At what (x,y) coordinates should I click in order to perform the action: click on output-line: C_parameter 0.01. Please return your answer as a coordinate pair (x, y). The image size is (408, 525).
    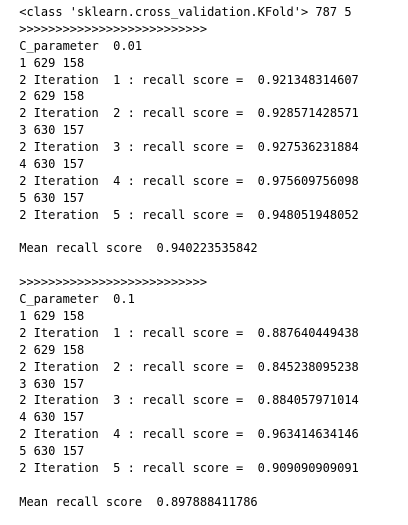
    Looking at the image, I should click on (77, 45).